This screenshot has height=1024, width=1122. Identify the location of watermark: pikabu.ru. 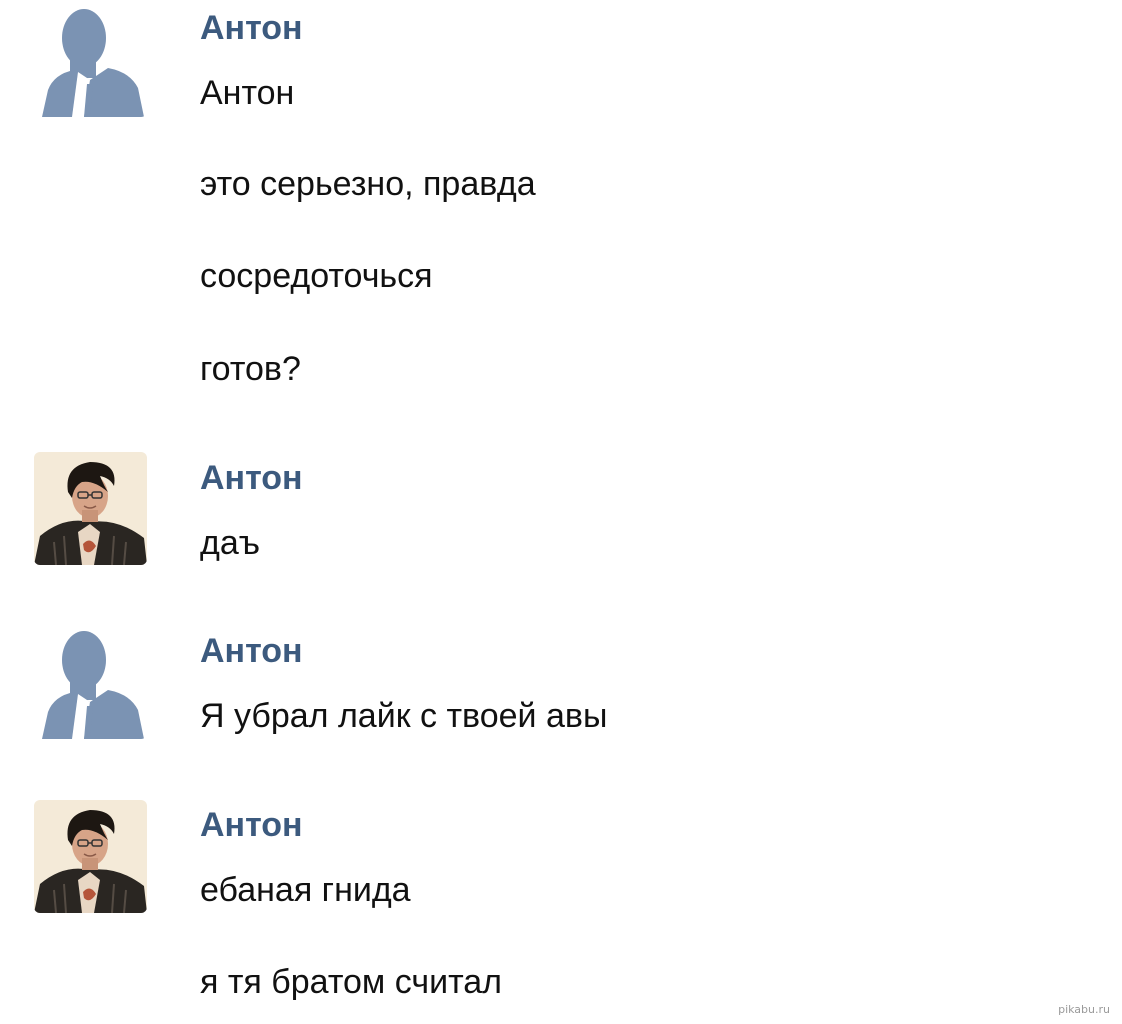
(1084, 1009).